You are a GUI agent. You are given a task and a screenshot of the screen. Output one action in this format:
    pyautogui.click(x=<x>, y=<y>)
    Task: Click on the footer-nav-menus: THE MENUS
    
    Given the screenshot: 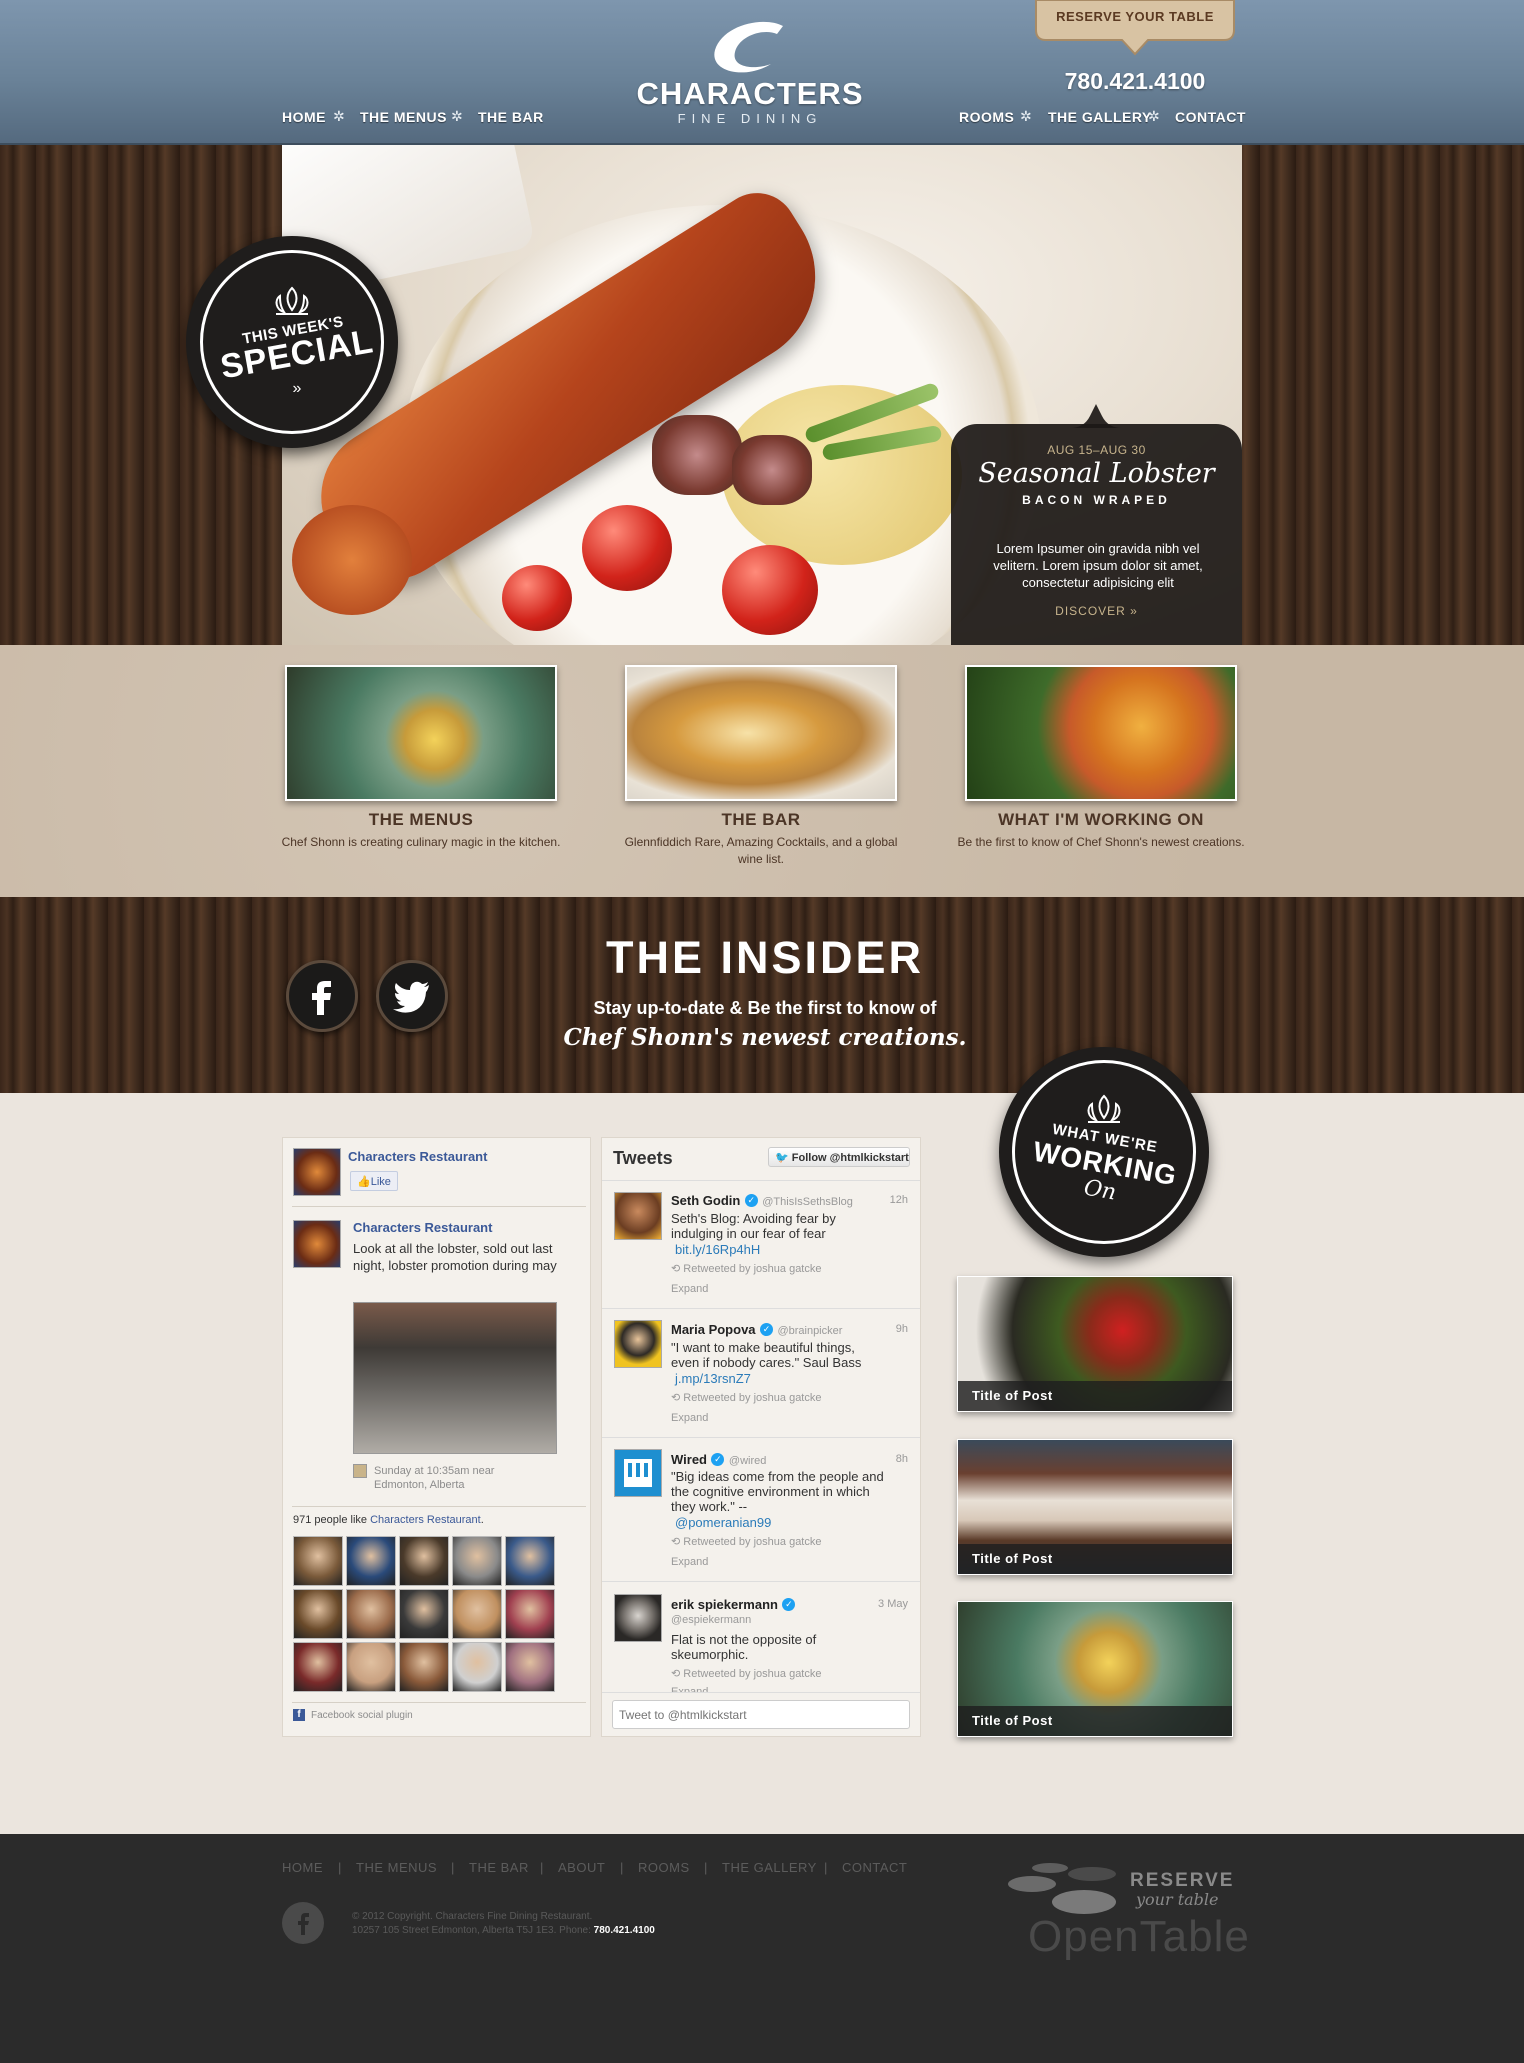 What is the action you would take?
    pyautogui.click(x=396, y=1867)
    